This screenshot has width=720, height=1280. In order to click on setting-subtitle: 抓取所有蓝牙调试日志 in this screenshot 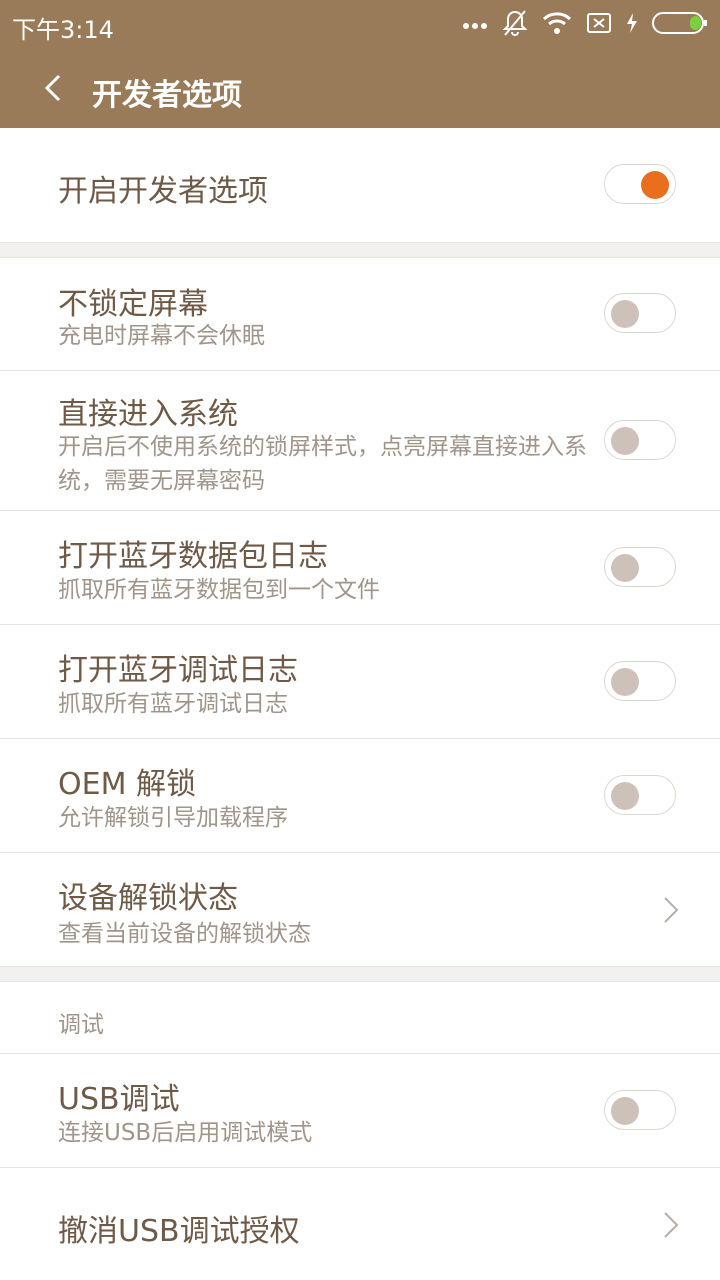, I will do `click(173, 704)`.